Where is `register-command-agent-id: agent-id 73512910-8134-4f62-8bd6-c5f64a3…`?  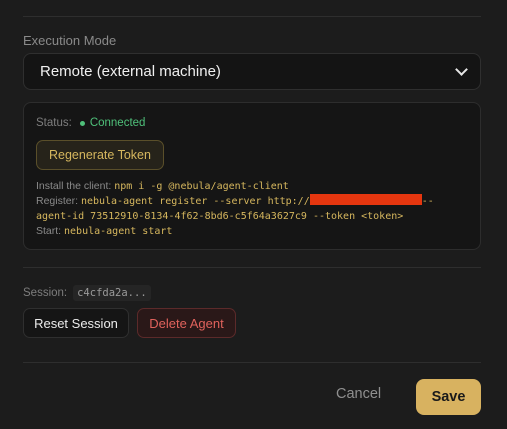
register-command-agent-id: agent-id 73512910-8134-4f62-8bd6-c5f64a3… is located at coordinates (220, 216).